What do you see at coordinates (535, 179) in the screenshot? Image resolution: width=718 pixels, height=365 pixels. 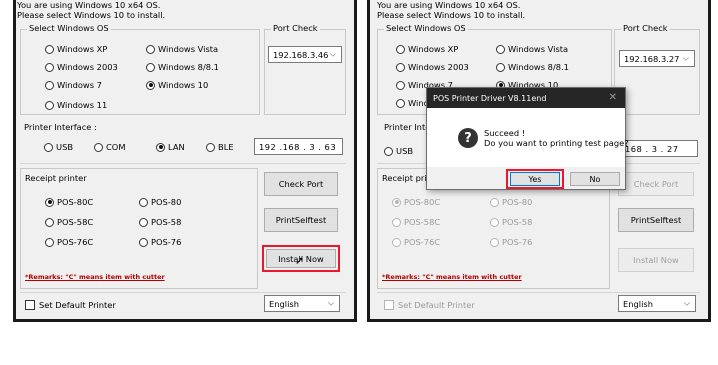 I see `yes-highlight` at bounding box center [535, 179].